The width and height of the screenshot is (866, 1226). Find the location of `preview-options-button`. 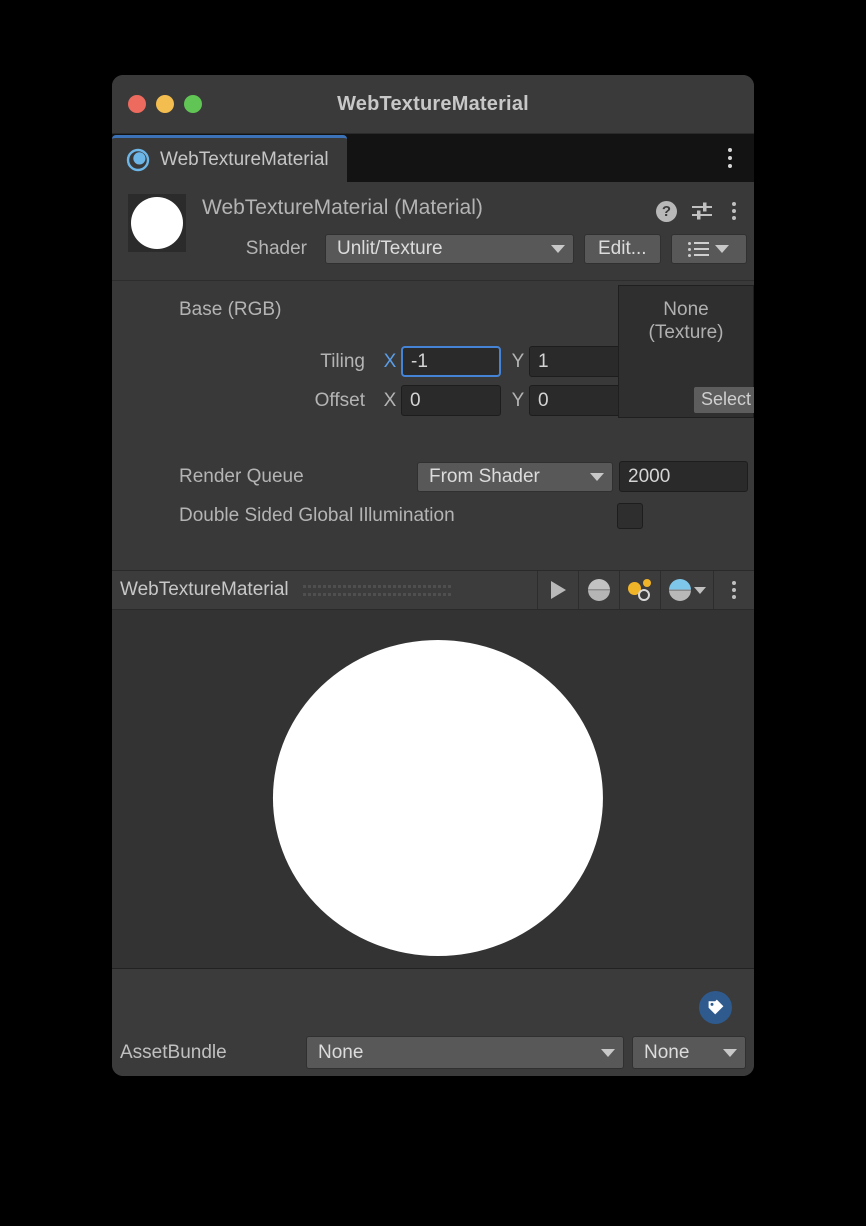

preview-options-button is located at coordinates (733, 590).